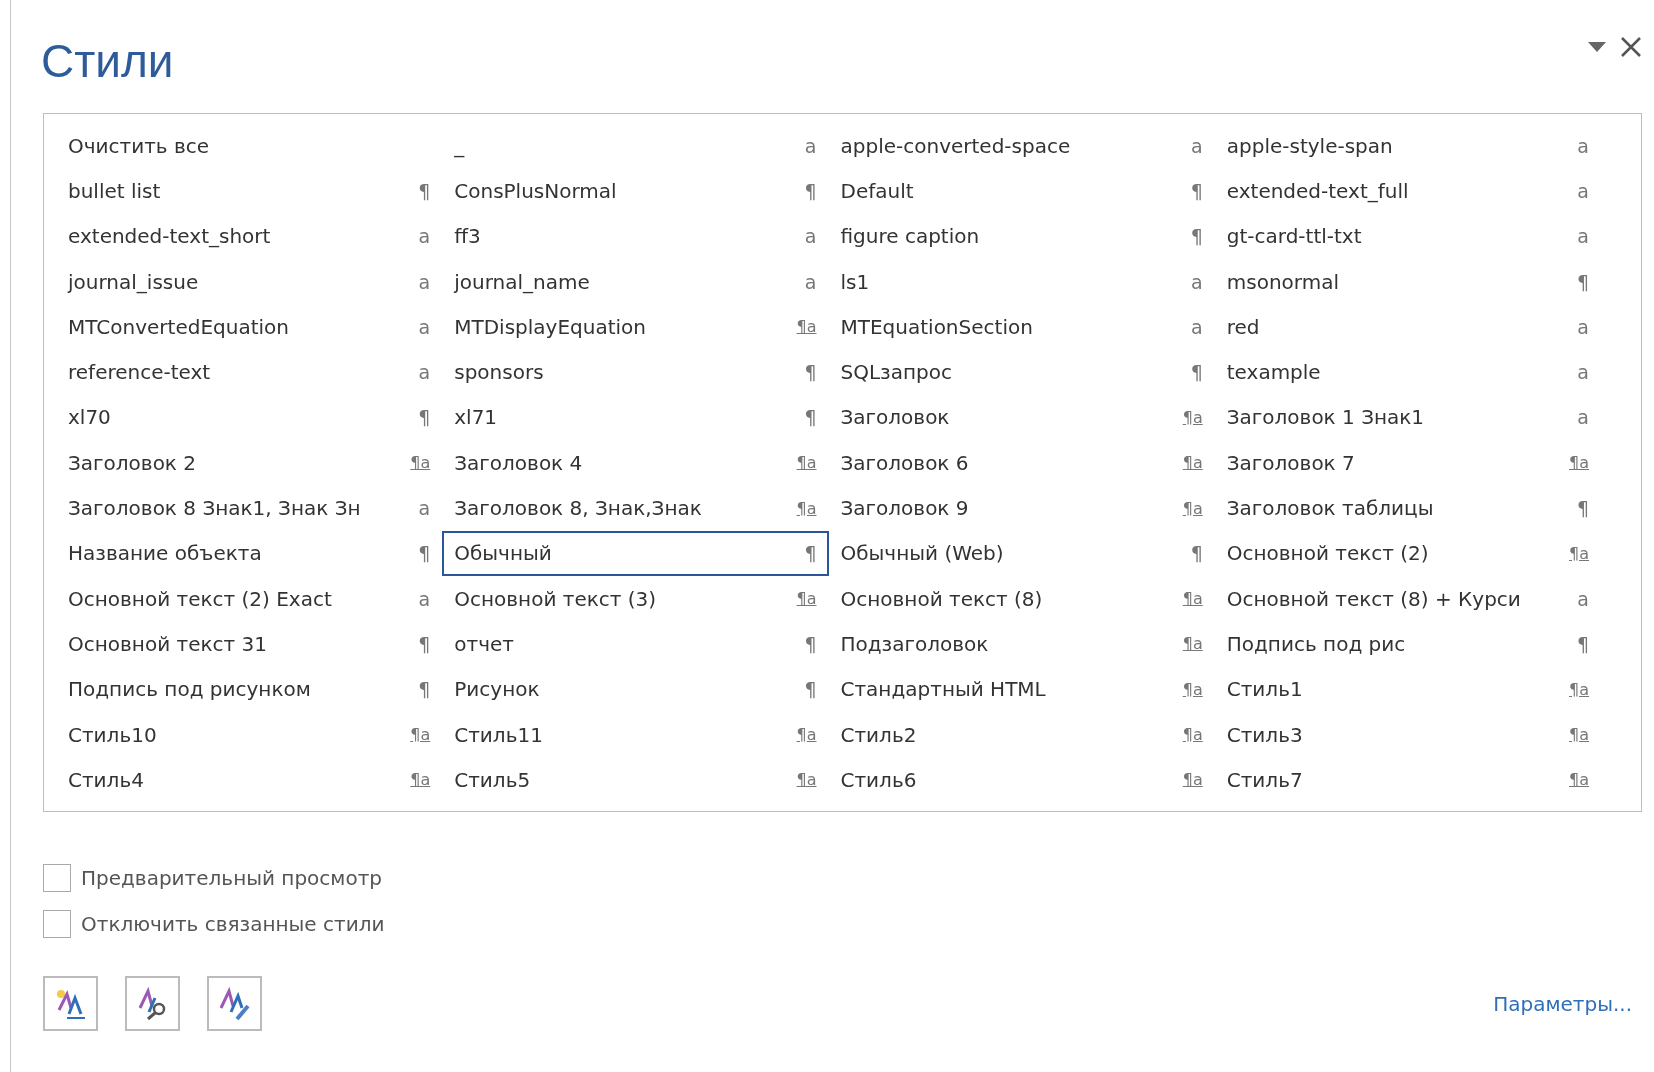 This screenshot has height=1072, width=1654. What do you see at coordinates (1631, 46) in the screenshot?
I see `close-icon` at bounding box center [1631, 46].